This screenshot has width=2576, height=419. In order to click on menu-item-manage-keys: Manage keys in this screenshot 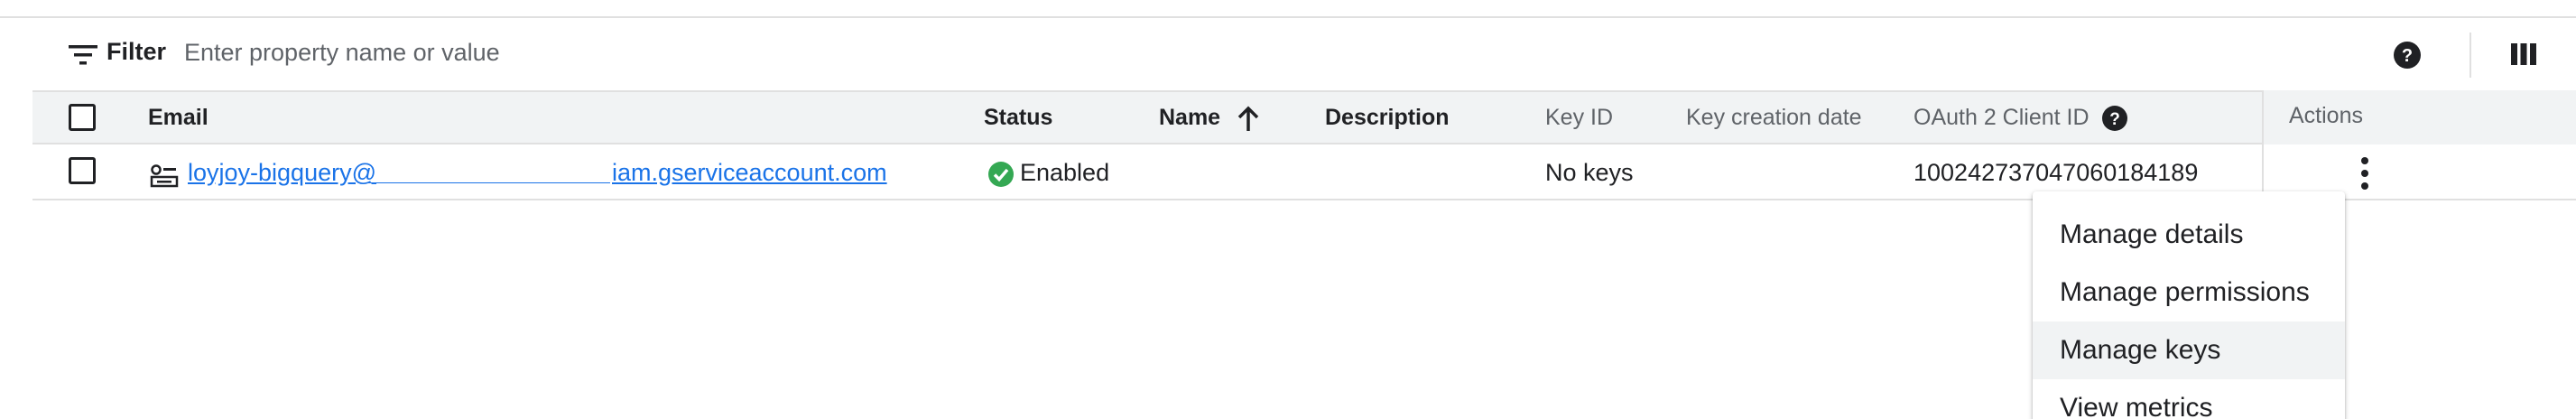, I will do `click(2189, 350)`.